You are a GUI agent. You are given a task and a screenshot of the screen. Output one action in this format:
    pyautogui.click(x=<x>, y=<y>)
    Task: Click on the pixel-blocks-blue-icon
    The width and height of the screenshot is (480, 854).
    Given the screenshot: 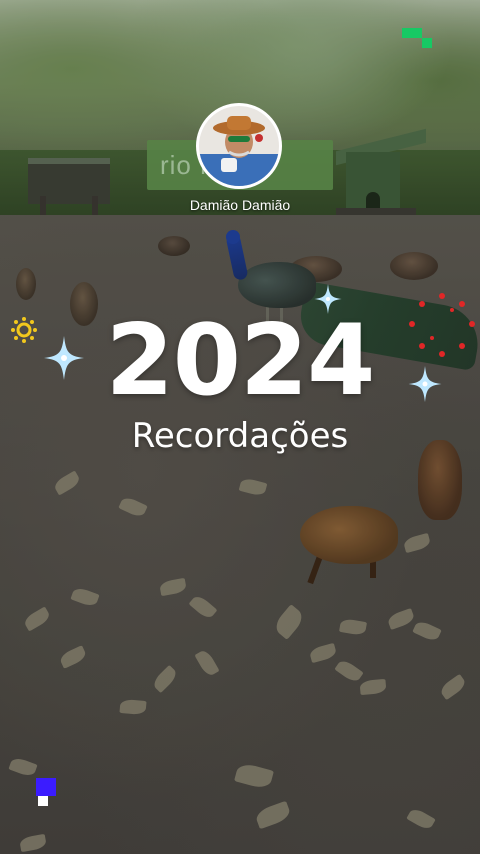 What is the action you would take?
    pyautogui.click(x=46, y=792)
    